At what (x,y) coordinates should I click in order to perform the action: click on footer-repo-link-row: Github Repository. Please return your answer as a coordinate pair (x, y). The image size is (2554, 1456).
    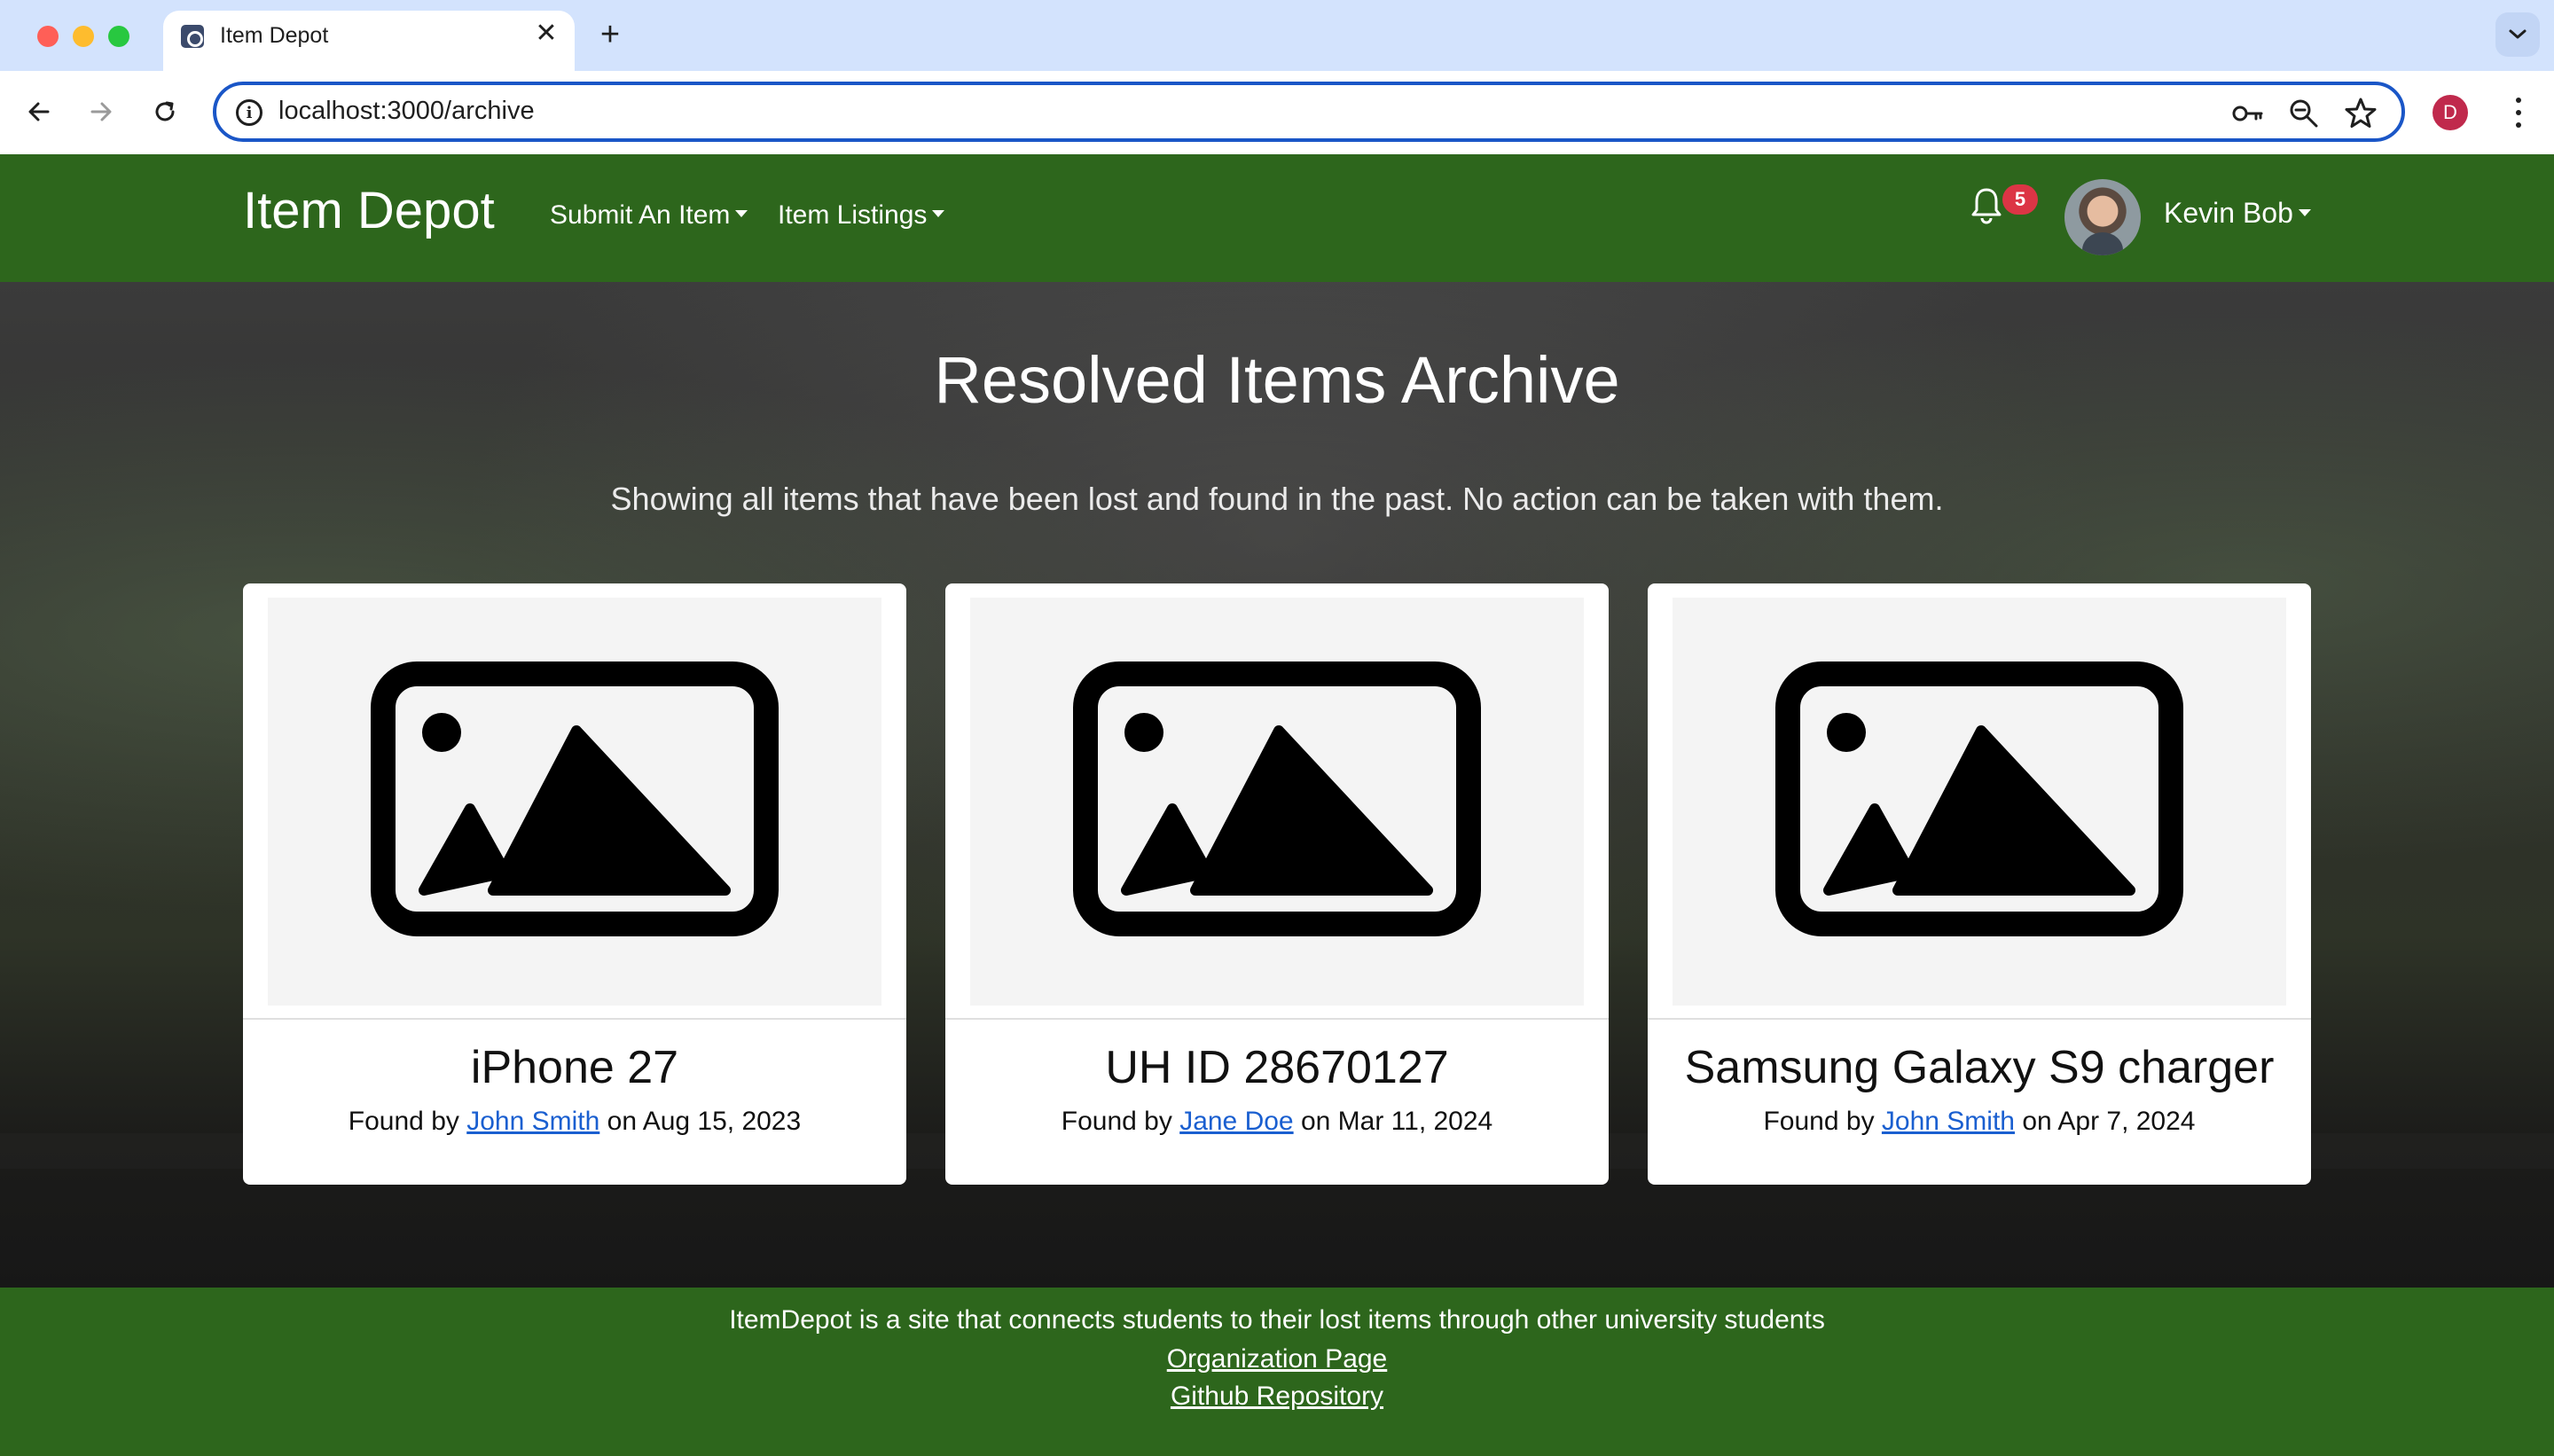
    Looking at the image, I should click on (1277, 1397).